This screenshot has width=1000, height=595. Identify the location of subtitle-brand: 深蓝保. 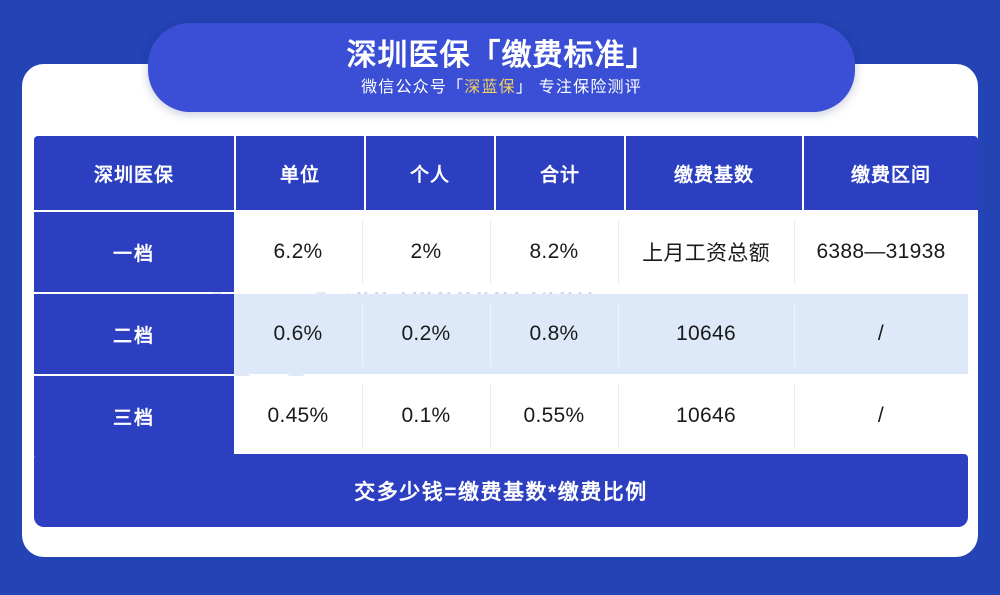
(490, 87).